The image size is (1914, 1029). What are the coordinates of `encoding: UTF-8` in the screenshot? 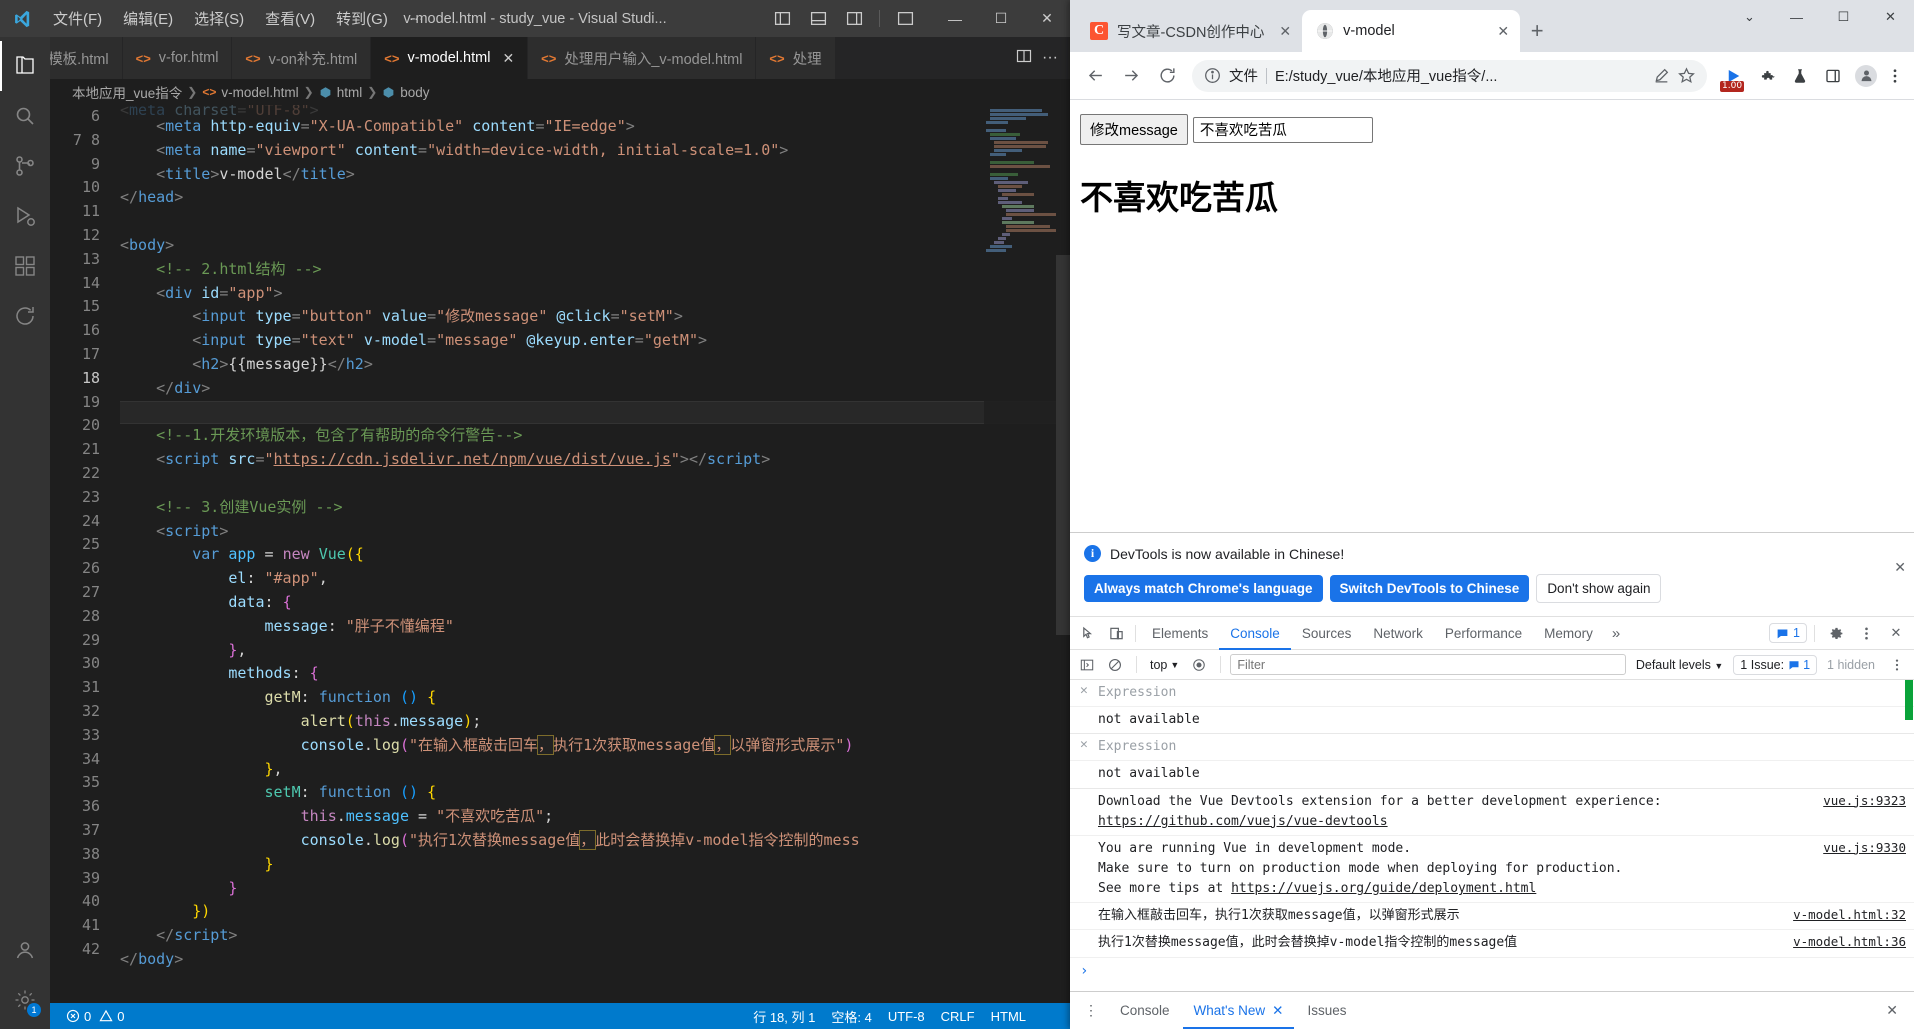 It's located at (906, 1016).